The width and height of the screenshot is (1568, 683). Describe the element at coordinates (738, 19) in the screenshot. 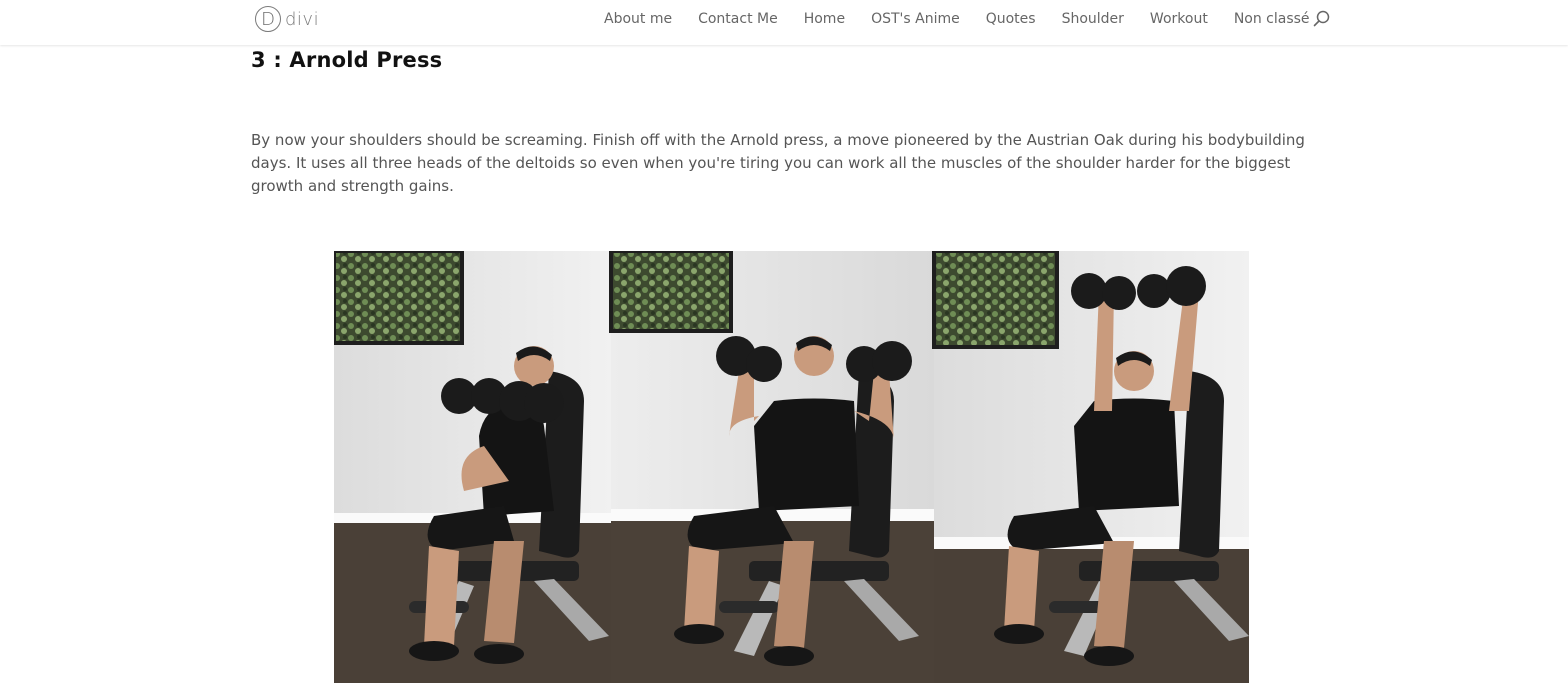

I see `nav-item-contact-me: Contact Me` at that location.